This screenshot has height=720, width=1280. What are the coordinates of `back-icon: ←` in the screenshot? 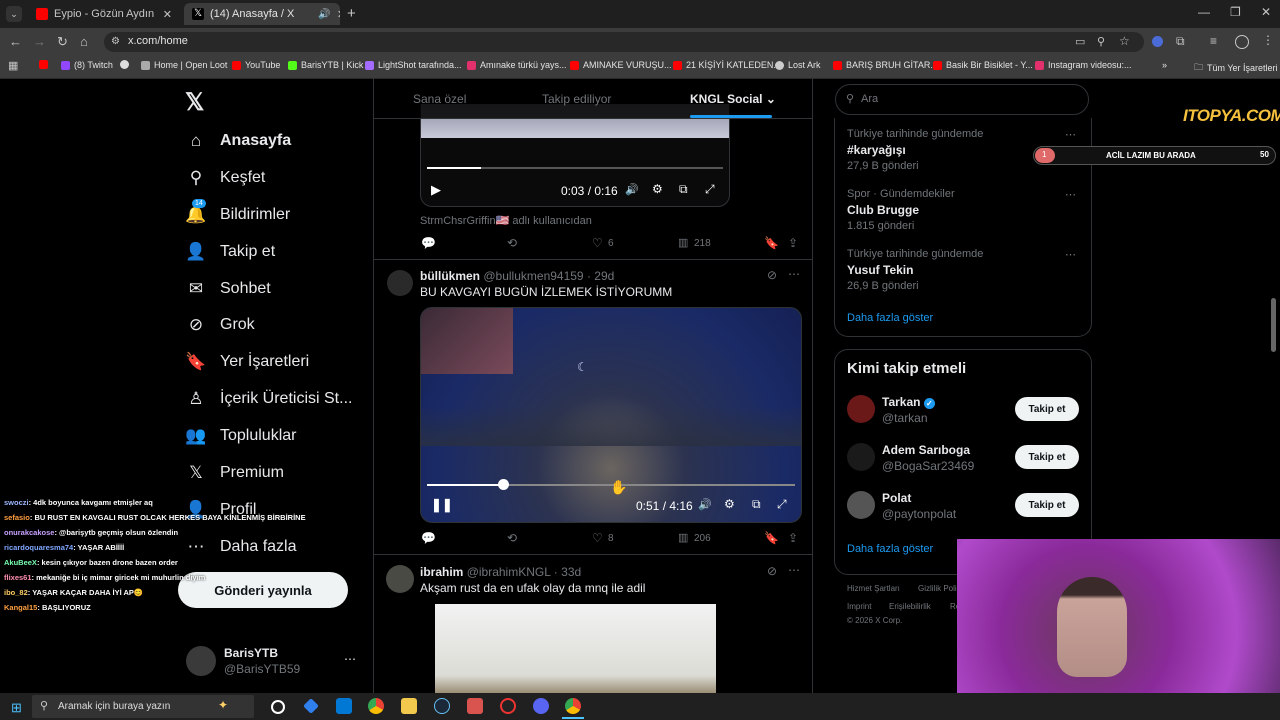 It's located at (15, 41).